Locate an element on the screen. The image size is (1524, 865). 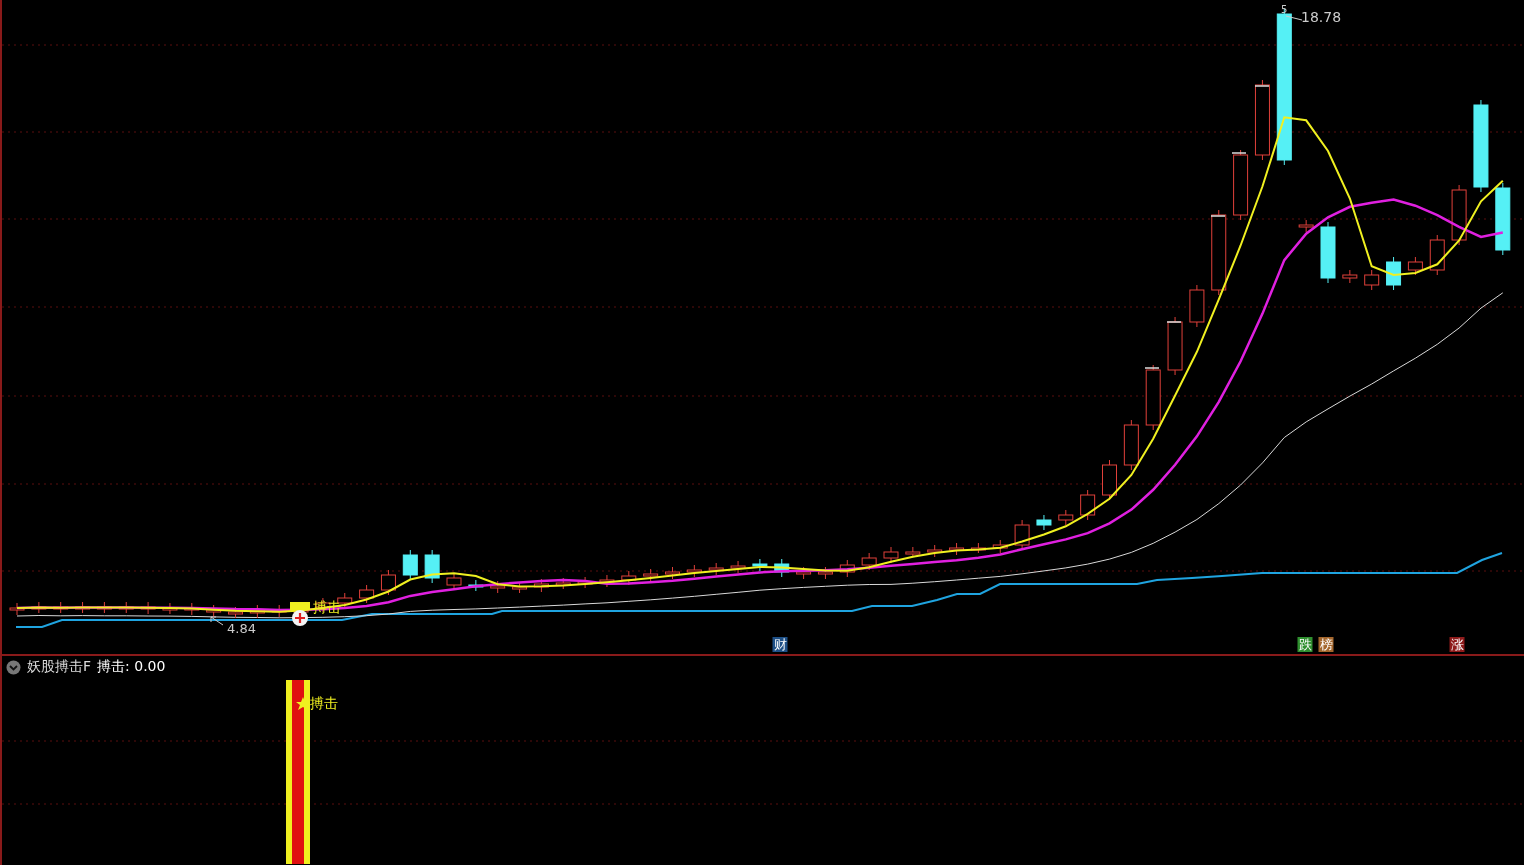
high-price-label: 18.78 is located at coordinates (1321, 17).